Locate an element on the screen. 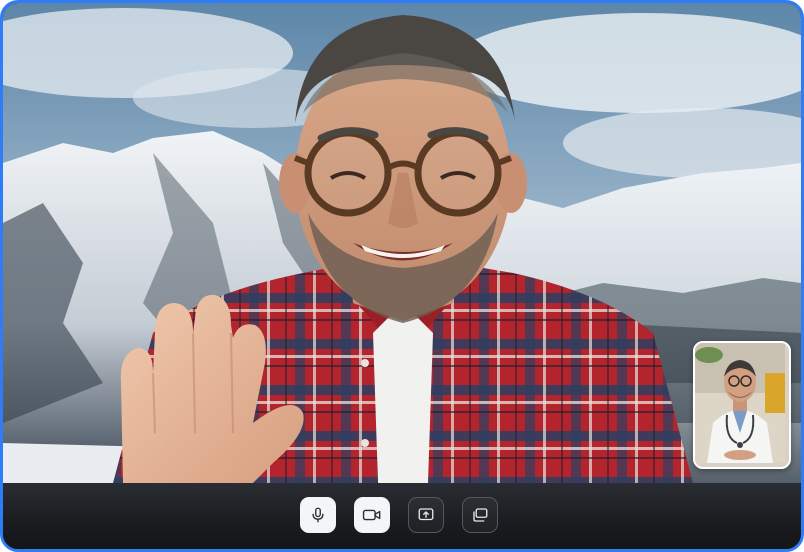 The width and height of the screenshot is (804, 552). doctor-avatar is located at coordinates (740, 403).